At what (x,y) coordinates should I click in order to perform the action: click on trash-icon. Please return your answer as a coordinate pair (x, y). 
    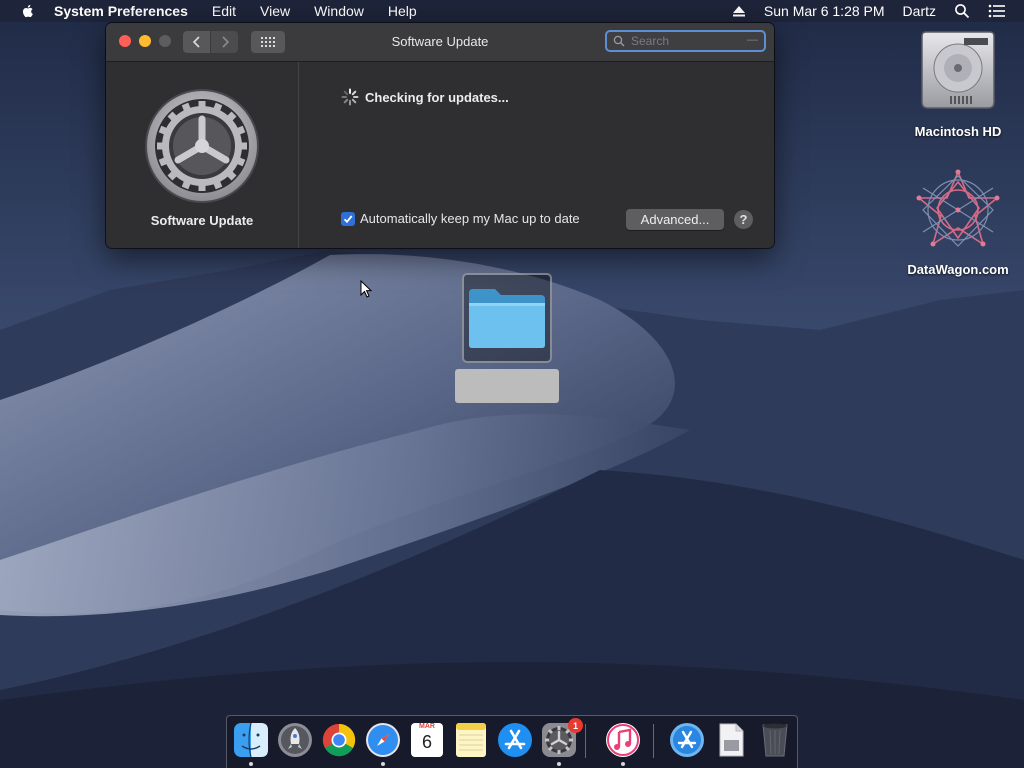
    Looking at the image, I should click on (775, 740).